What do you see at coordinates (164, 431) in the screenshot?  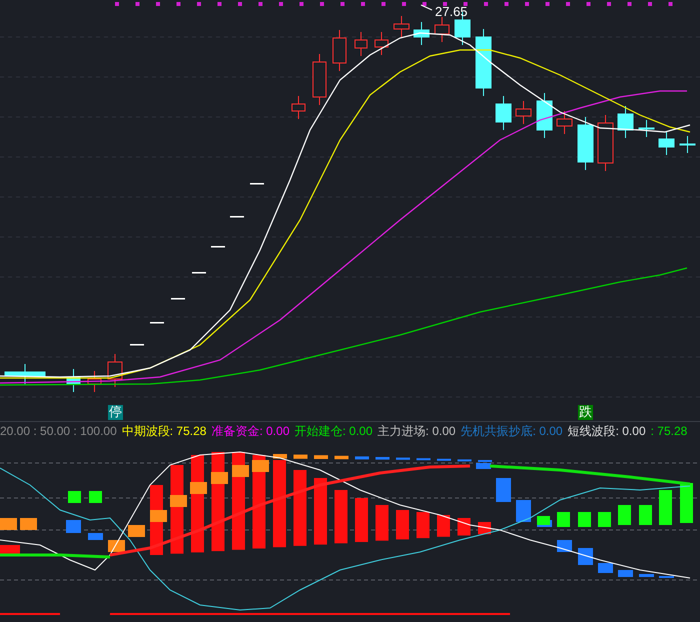 I see `indicator-value: 中期波段: 75.28` at bounding box center [164, 431].